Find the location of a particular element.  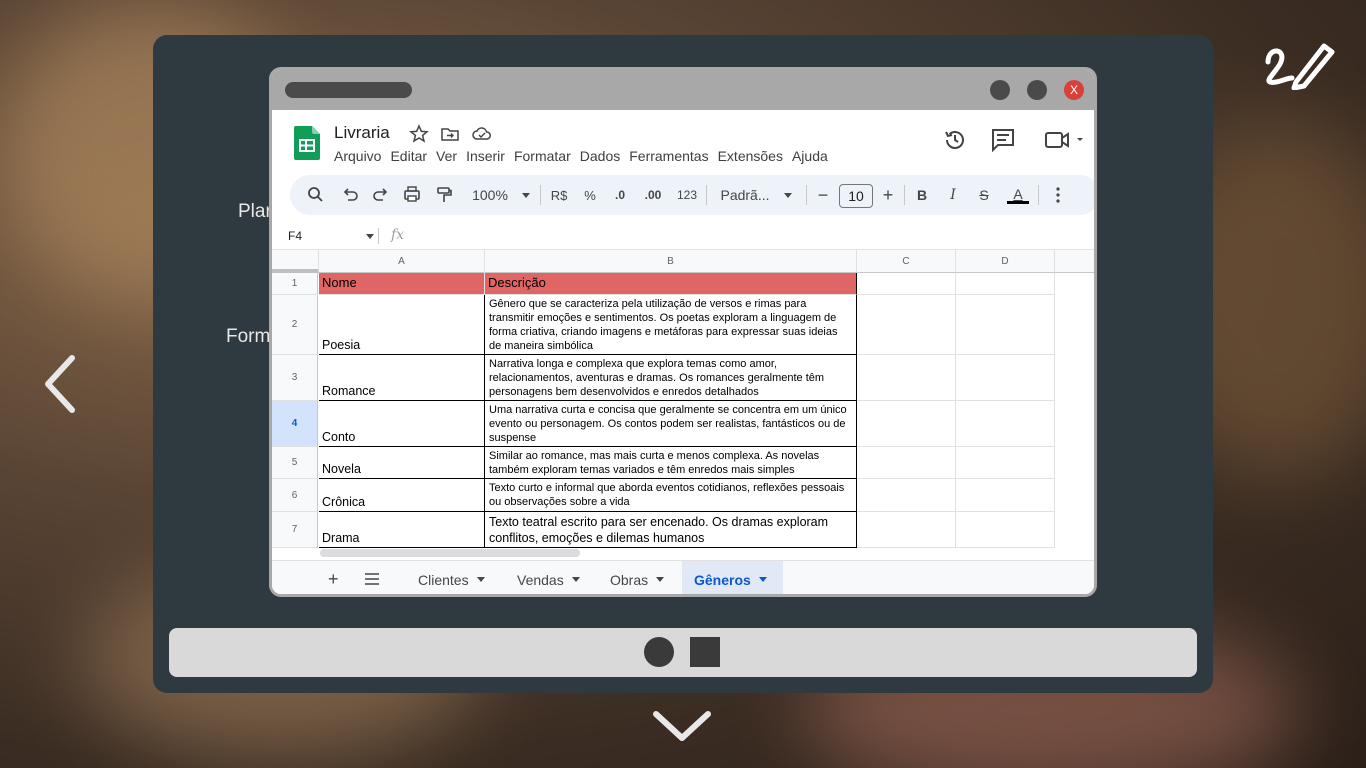

stop-button is located at coordinates (705, 652).